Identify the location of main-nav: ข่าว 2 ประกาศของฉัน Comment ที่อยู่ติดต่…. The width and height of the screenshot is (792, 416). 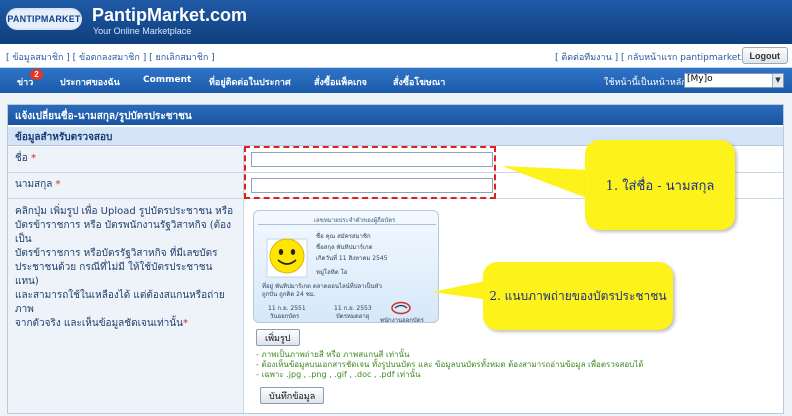
(396, 80).